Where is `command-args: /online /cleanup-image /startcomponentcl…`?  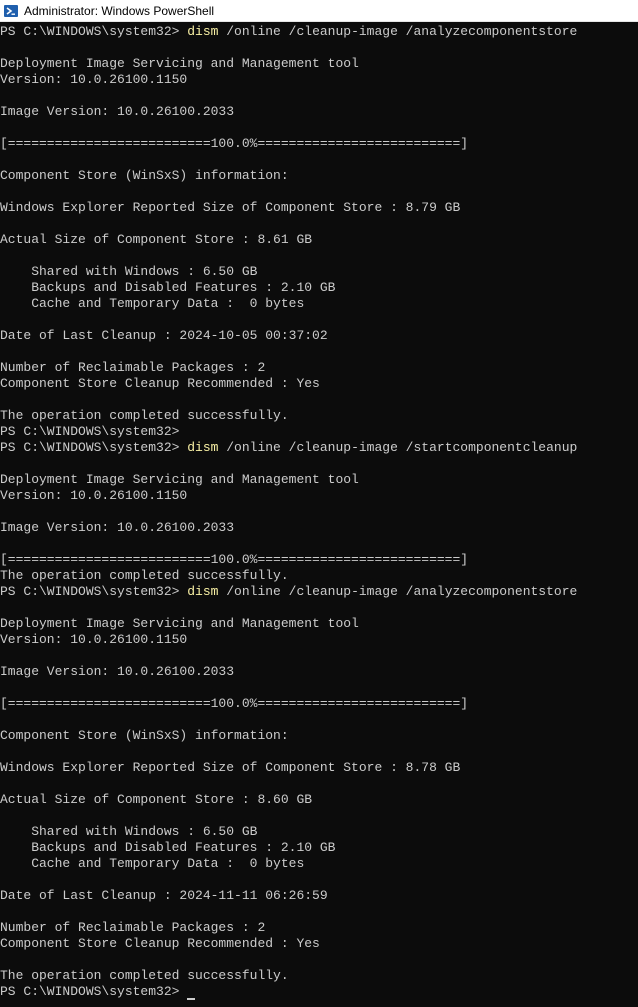
command-args: /online /cleanup-image /startcomponentcl… is located at coordinates (398, 447).